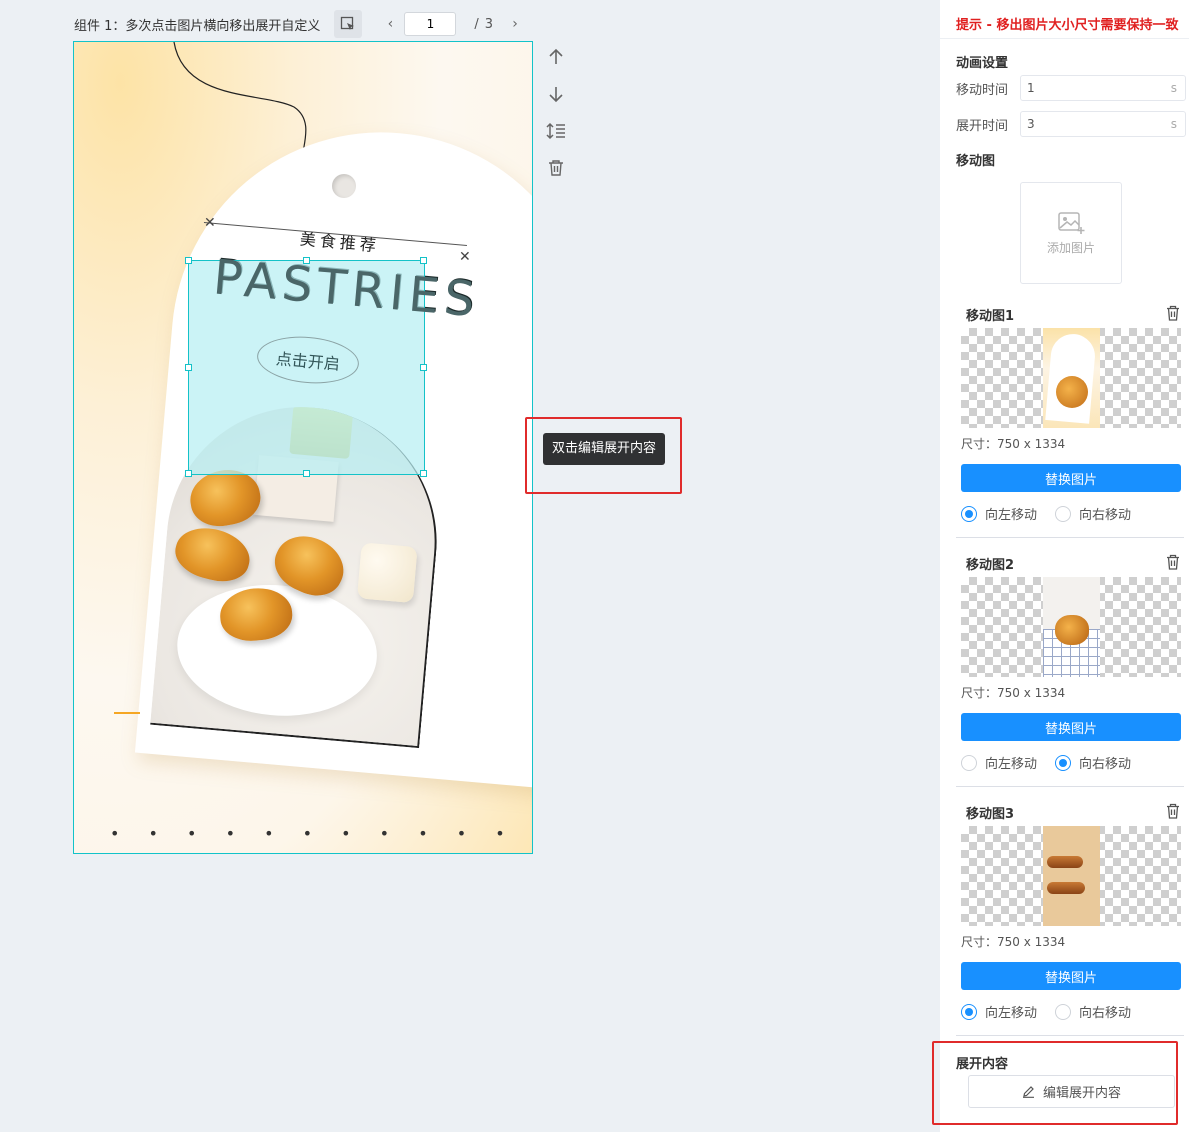  What do you see at coordinates (1173, 124) in the screenshot?
I see `expand-time-unit: s` at bounding box center [1173, 124].